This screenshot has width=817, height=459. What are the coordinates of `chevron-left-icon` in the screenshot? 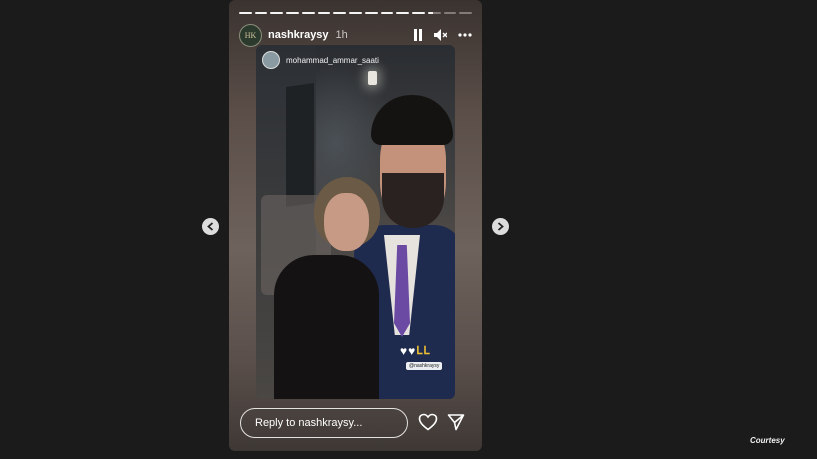 It's located at (210, 226).